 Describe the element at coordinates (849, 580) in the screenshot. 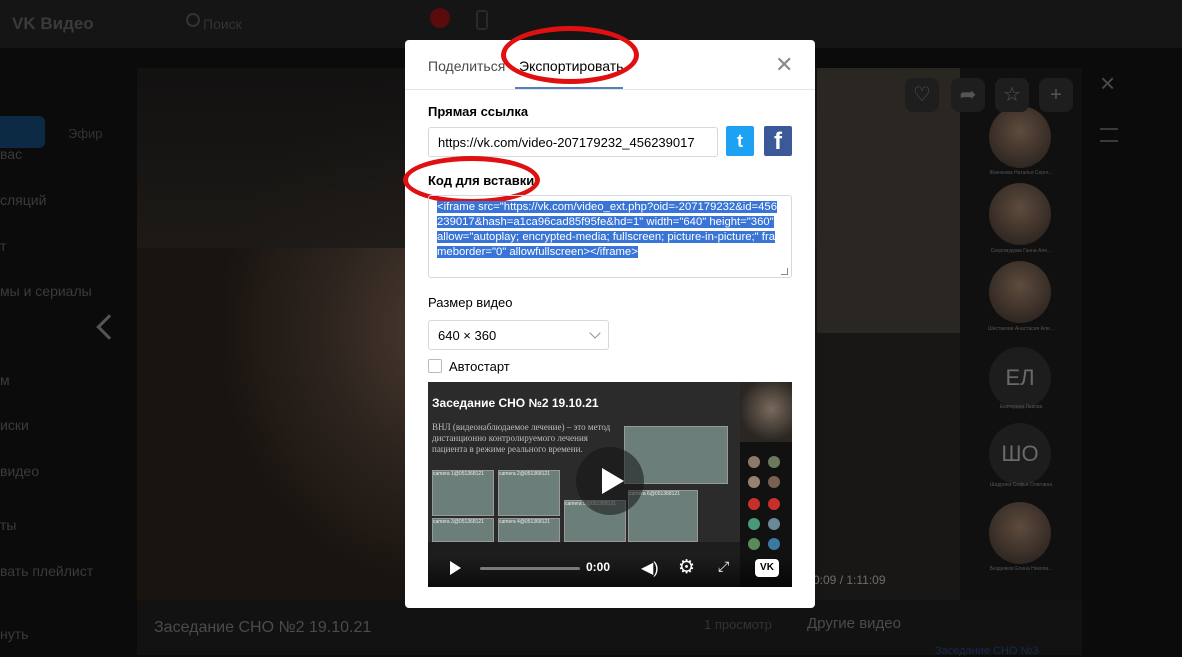

I see `player-timecode: 0:09 / 1:11:09` at that location.